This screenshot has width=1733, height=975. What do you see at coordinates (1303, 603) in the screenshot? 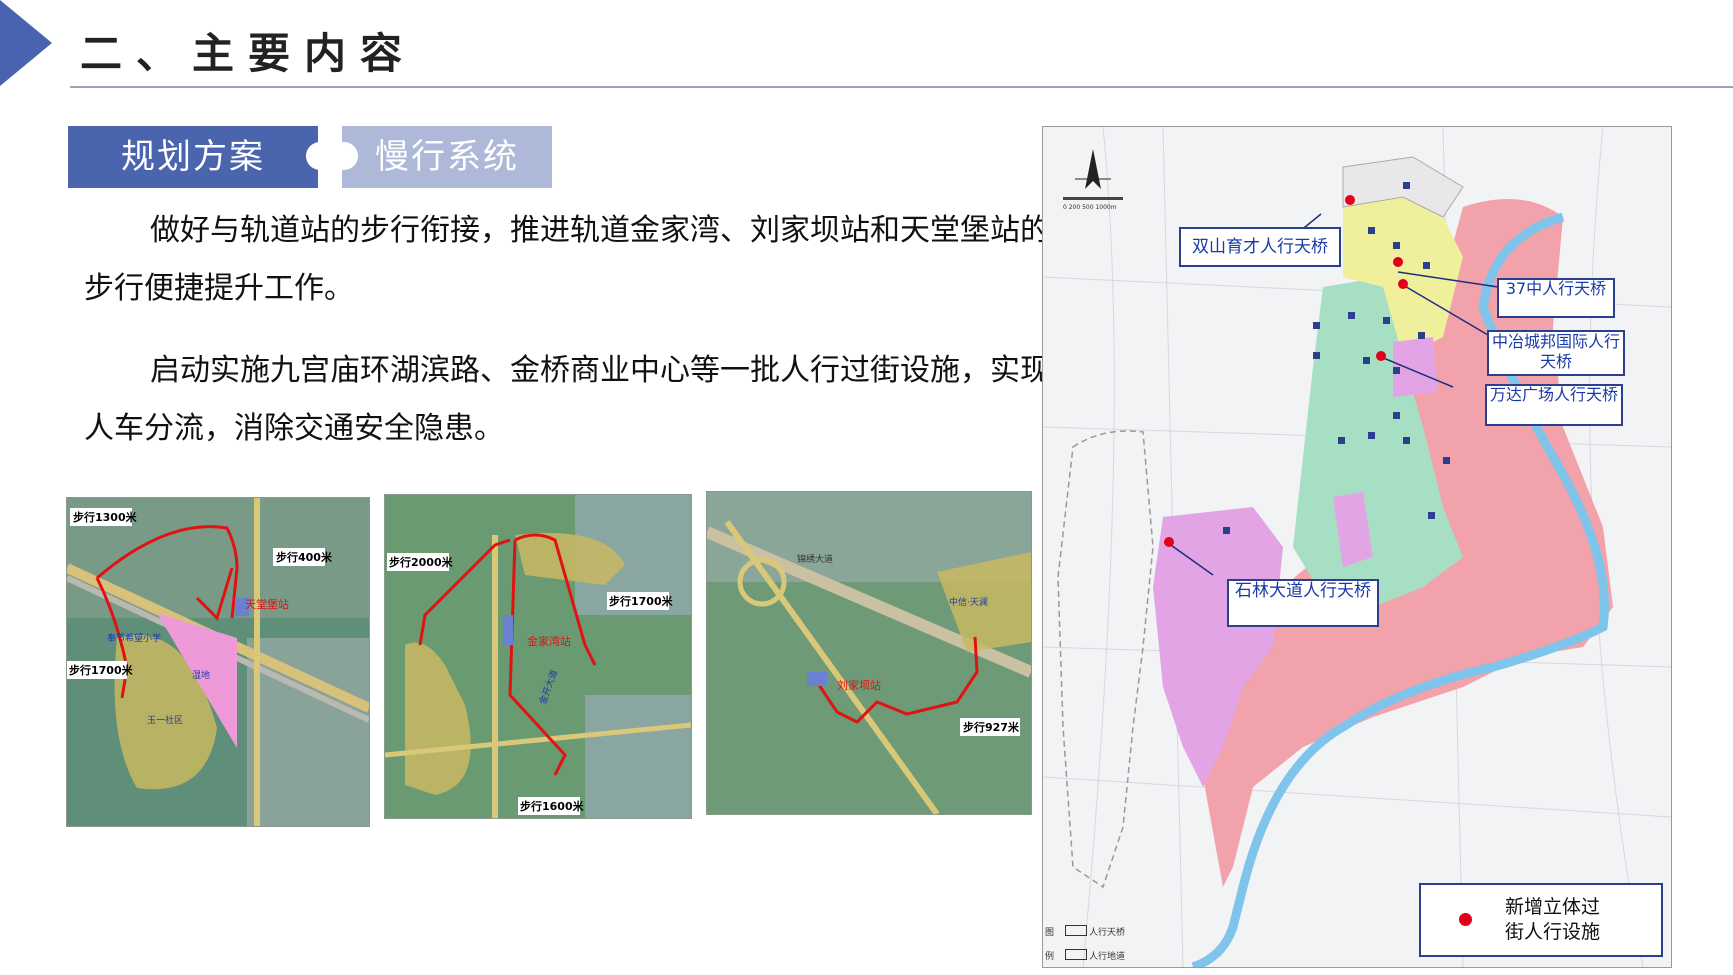
I see `callout-shilin: 石林大道人行天桥` at bounding box center [1303, 603].